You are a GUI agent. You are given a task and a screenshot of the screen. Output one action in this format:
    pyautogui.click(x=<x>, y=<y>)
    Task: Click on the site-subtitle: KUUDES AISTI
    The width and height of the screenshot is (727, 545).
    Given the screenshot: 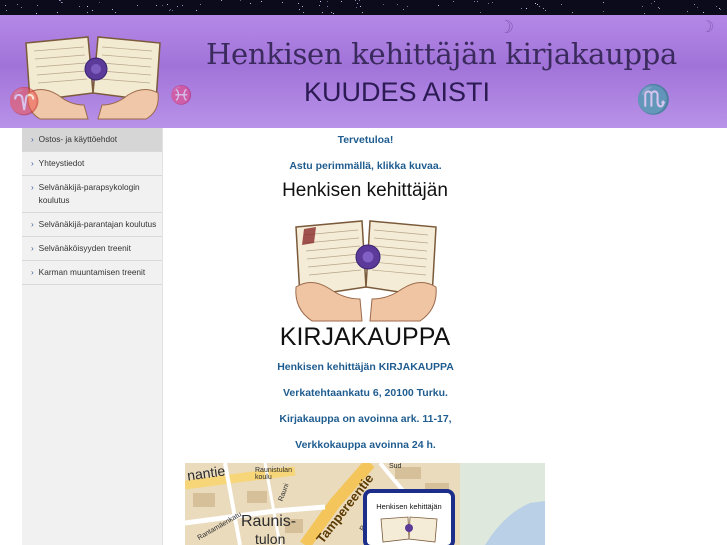 What is the action you would take?
    pyautogui.click(x=397, y=92)
    